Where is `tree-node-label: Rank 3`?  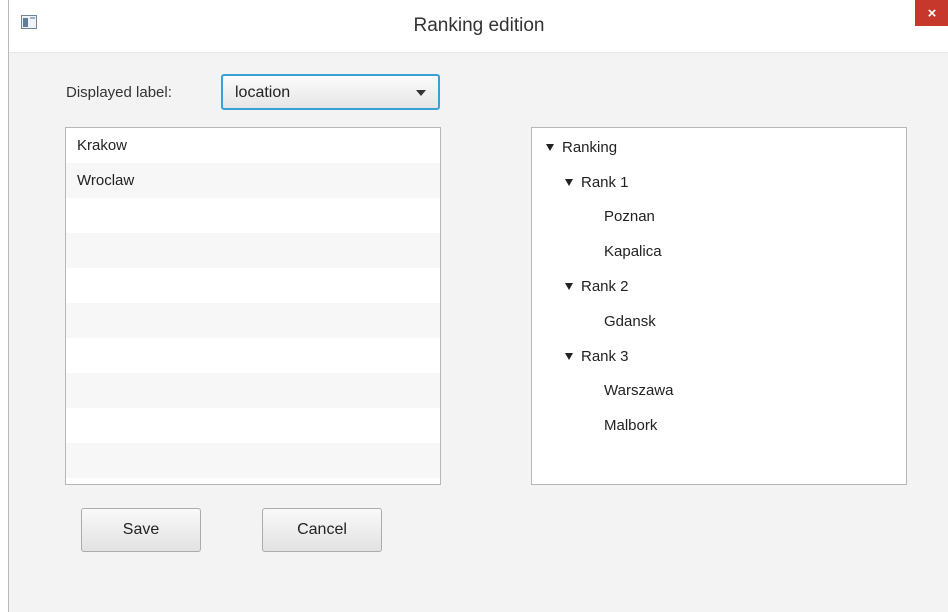 tree-node-label: Rank 3 is located at coordinates (605, 356).